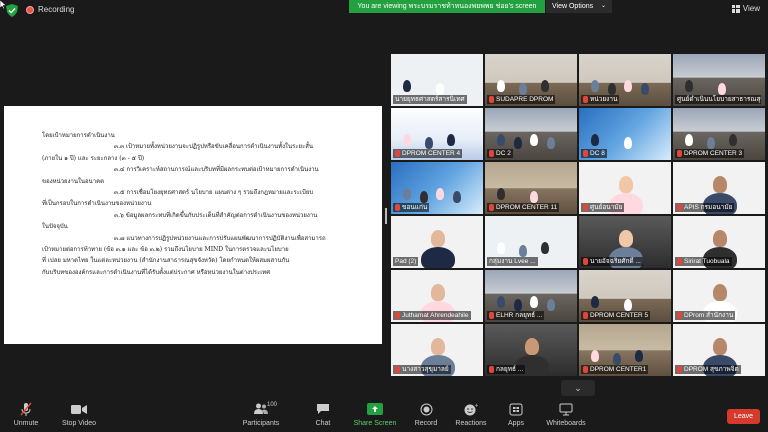  I want to click on chat-button: Chat, so click(323, 416).